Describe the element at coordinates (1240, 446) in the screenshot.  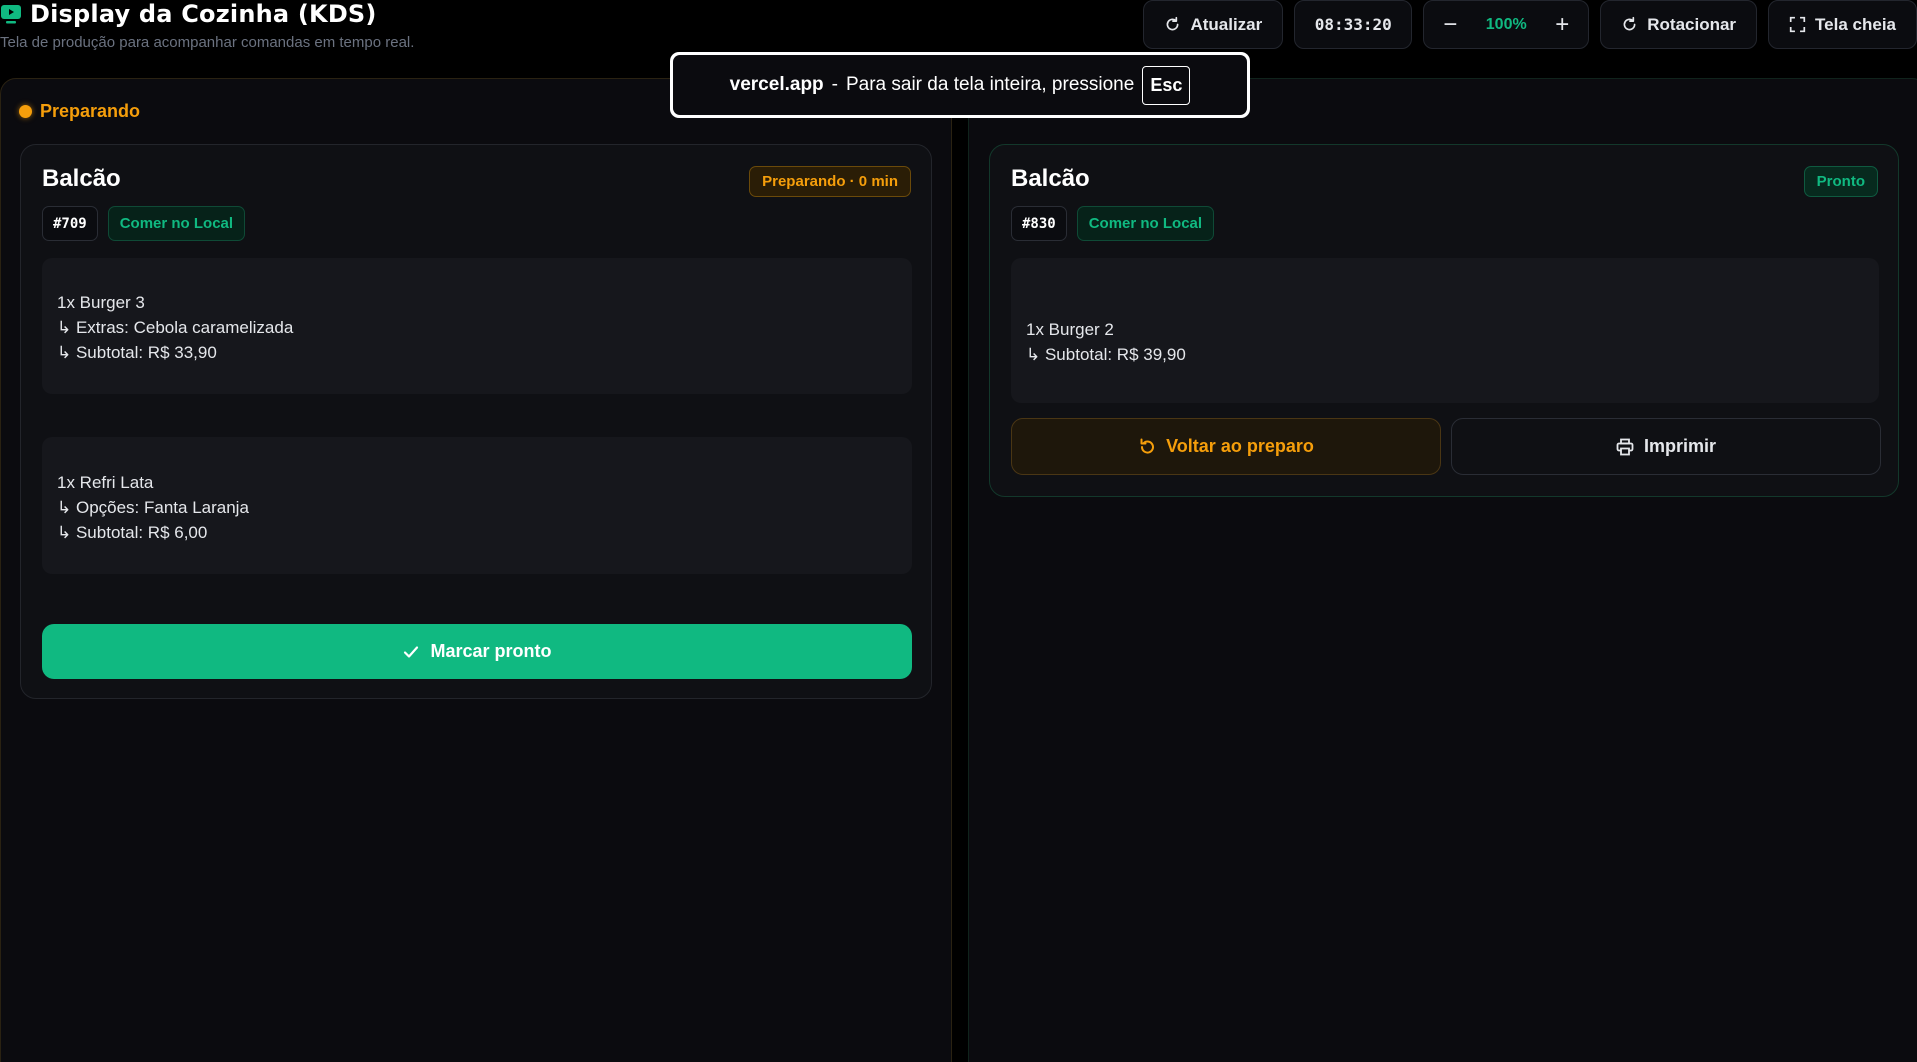
I see `back-to-prep-label: Voltar ao preparo` at that location.